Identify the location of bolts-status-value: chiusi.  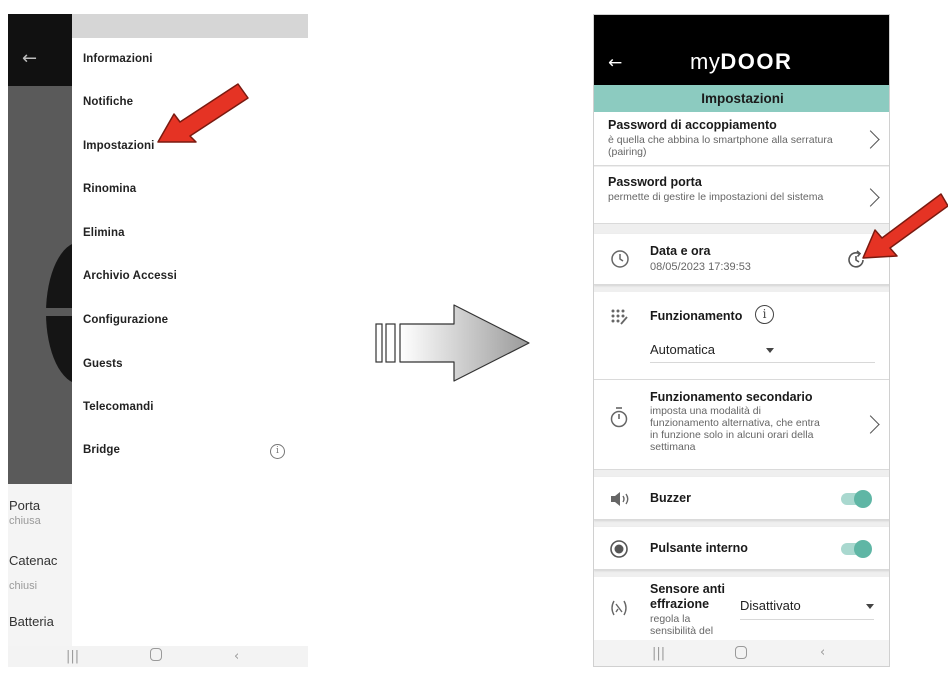
(23, 586).